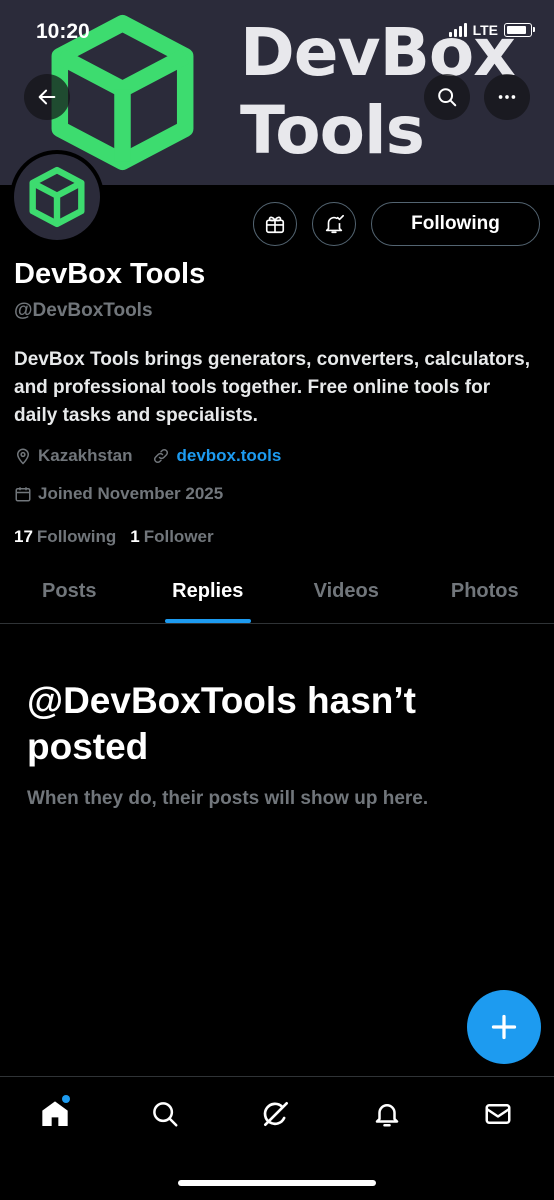 This screenshot has width=554, height=1200. I want to click on followers-label: Follower, so click(179, 536).